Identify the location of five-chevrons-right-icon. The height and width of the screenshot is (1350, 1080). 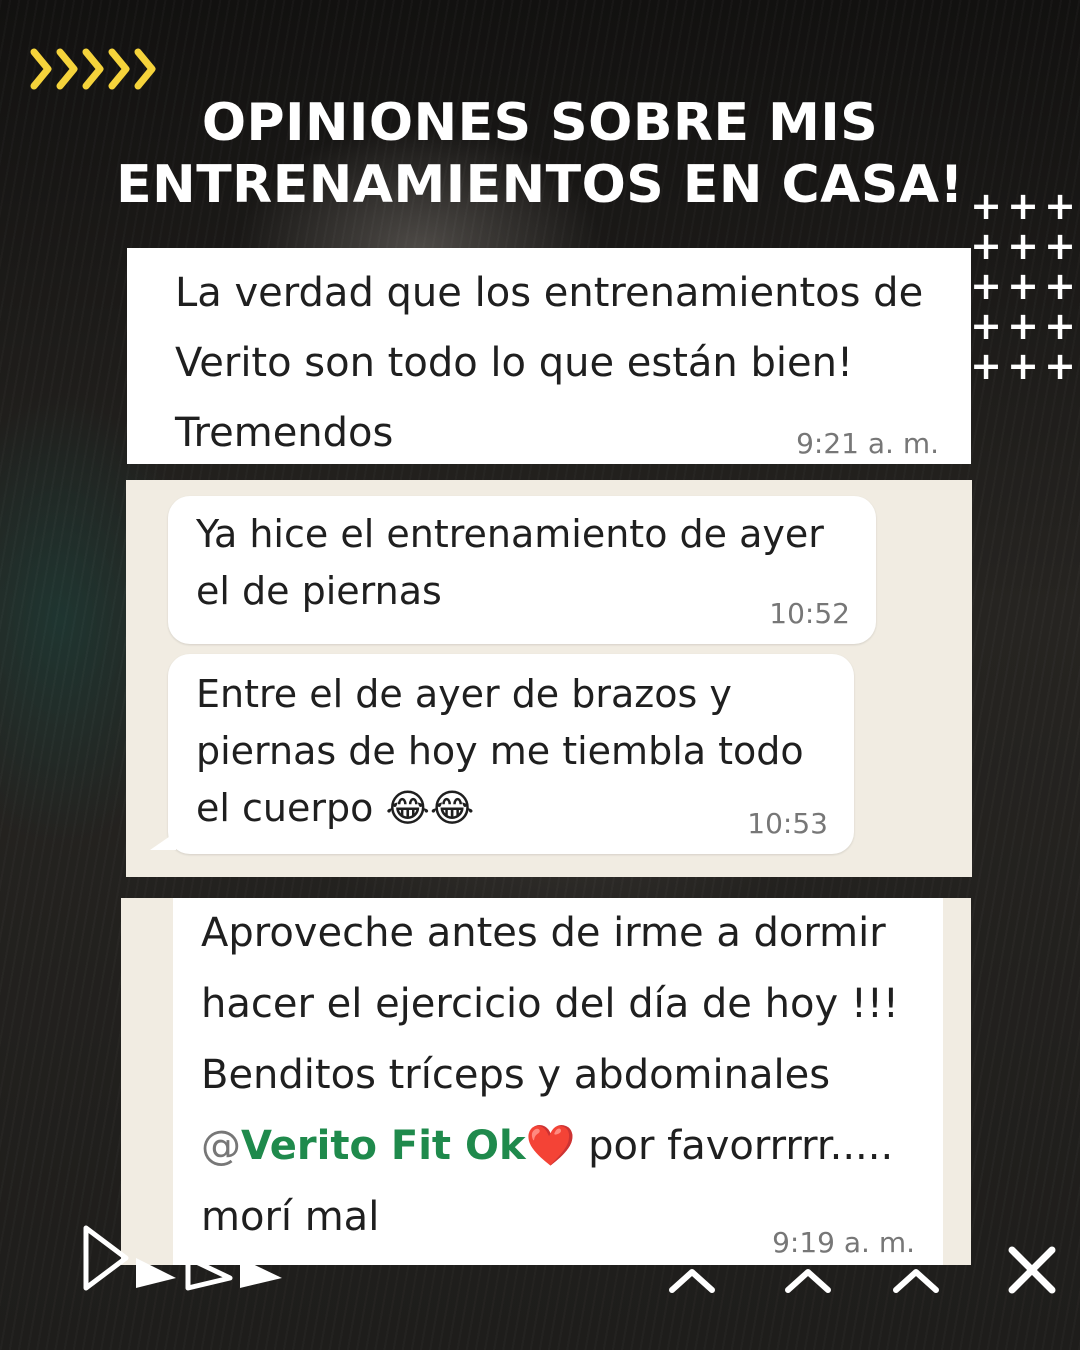
(93, 69).